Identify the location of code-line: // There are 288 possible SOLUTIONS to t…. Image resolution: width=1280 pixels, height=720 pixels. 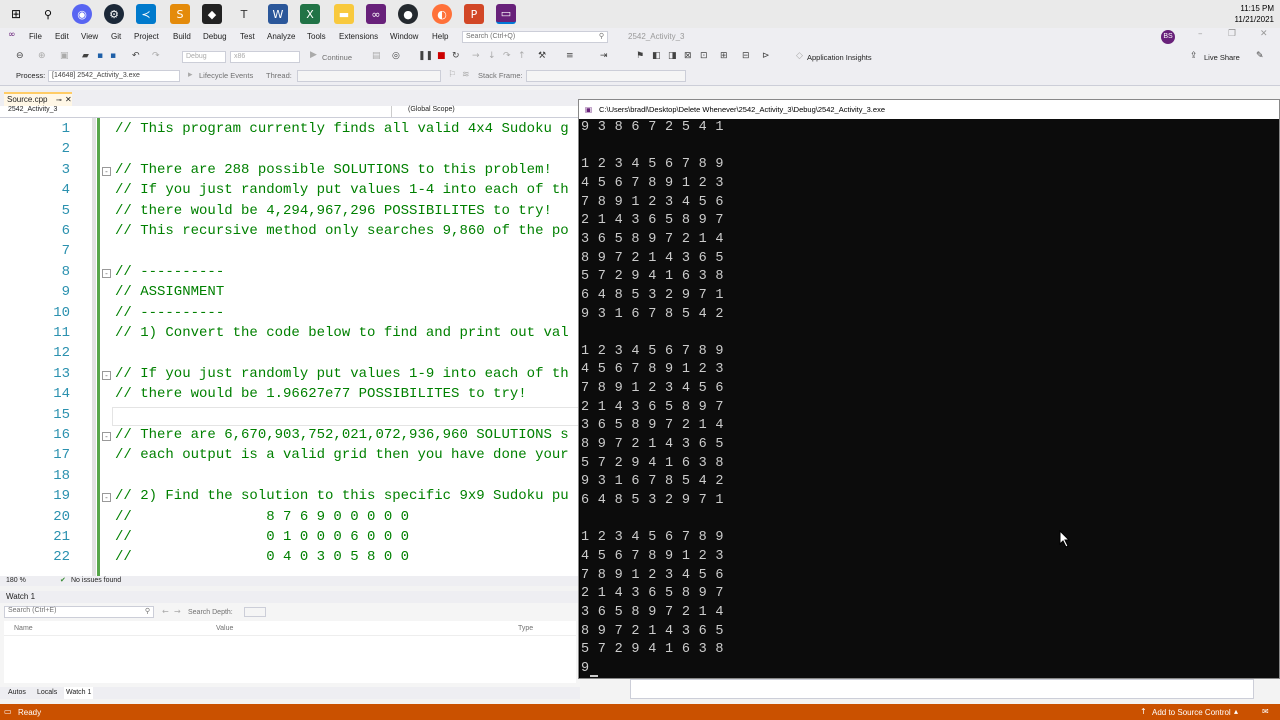
(333, 170).